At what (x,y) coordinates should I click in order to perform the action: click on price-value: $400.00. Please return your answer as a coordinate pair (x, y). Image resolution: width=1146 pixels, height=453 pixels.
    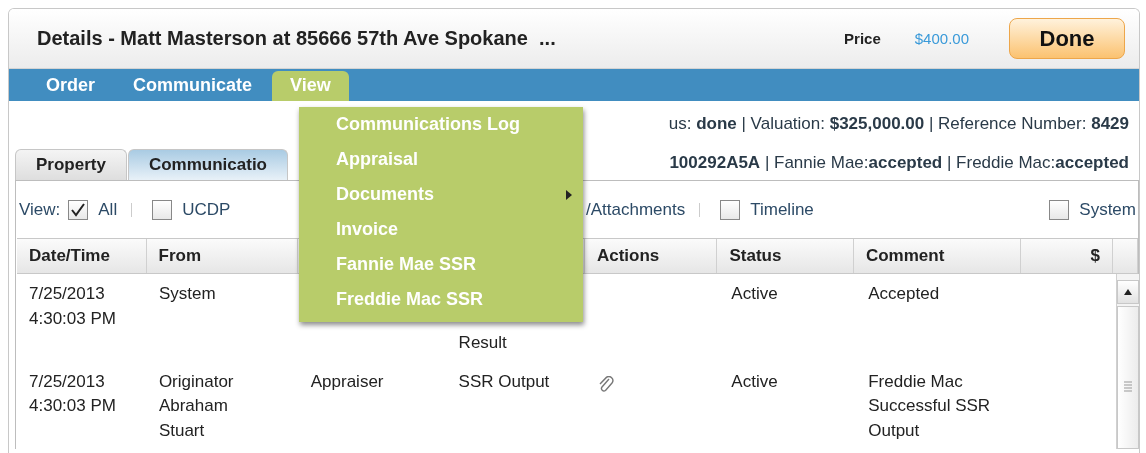
    Looking at the image, I should click on (941, 38).